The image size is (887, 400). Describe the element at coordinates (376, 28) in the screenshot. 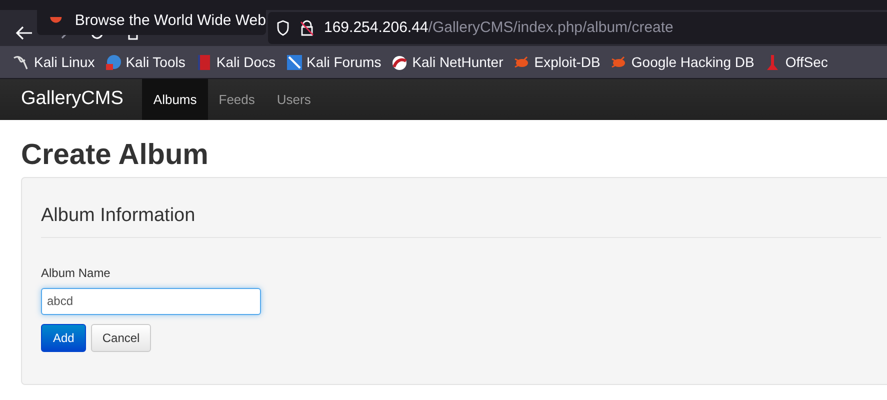

I see `url-host: 169.254.206.44` at that location.